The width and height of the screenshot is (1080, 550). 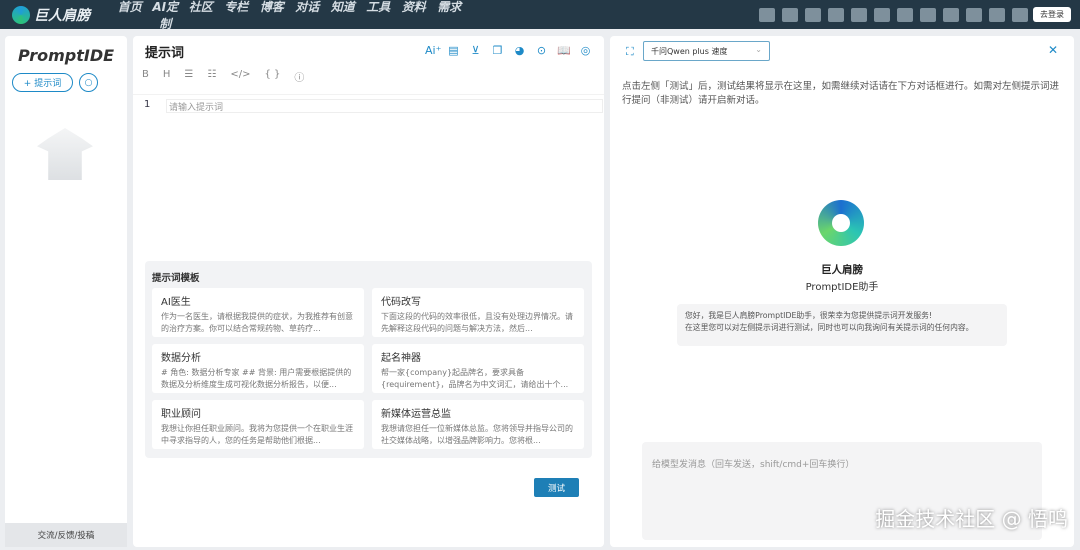 What do you see at coordinates (997, 14) in the screenshot?
I see `notebook-icon` at bounding box center [997, 14].